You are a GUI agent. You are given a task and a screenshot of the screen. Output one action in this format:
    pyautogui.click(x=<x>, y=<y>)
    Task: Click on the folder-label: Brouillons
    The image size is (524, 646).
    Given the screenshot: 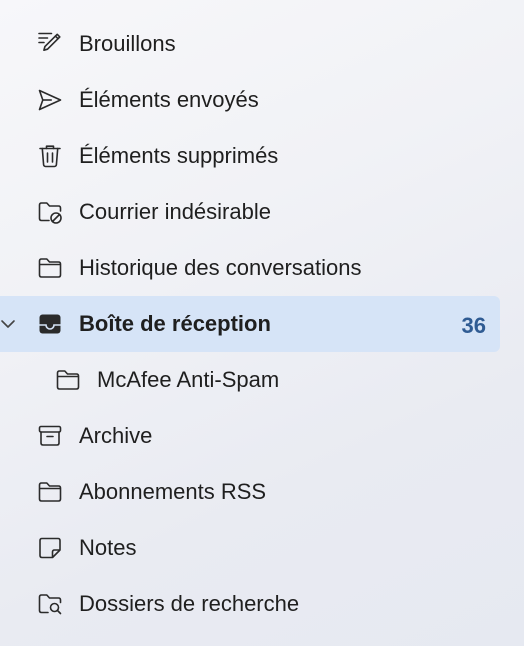 What is the action you would take?
    pyautogui.click(x=127, y=43)
    